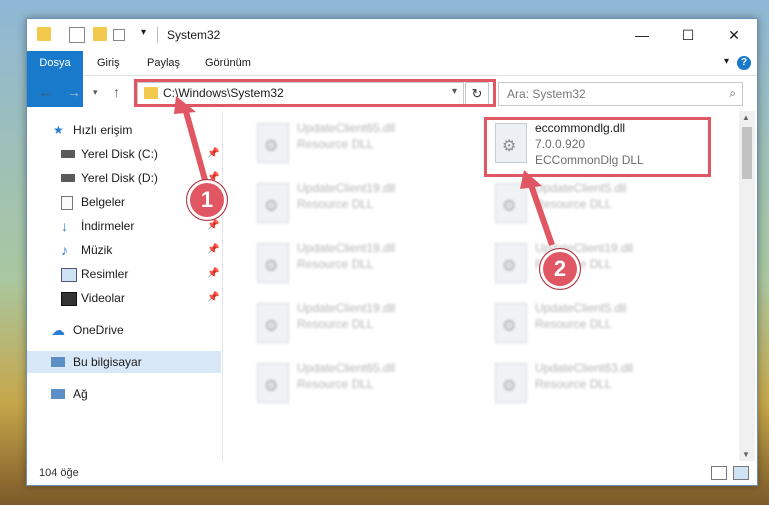 This screenshot has height=505, width=769. Describe the element at coordinates (195, 144) in the screenshot. I see `arrow-1-line` at that location.